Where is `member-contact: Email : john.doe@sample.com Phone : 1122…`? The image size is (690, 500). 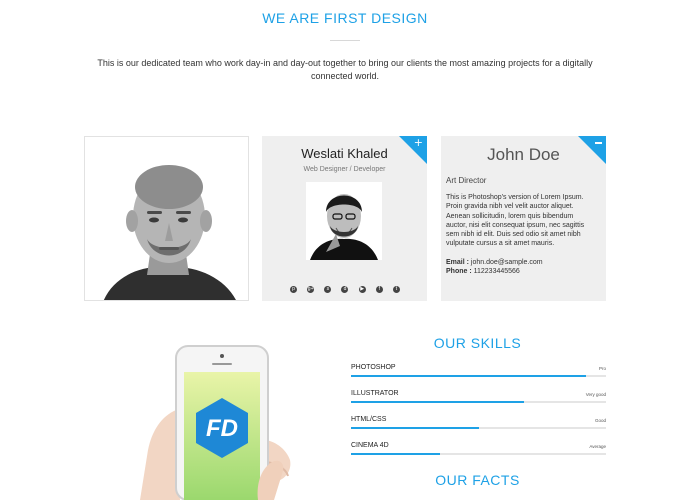
member-contact: Email : john.doe@sample.com Phone : 1122… is located at coordinates (521, 267).